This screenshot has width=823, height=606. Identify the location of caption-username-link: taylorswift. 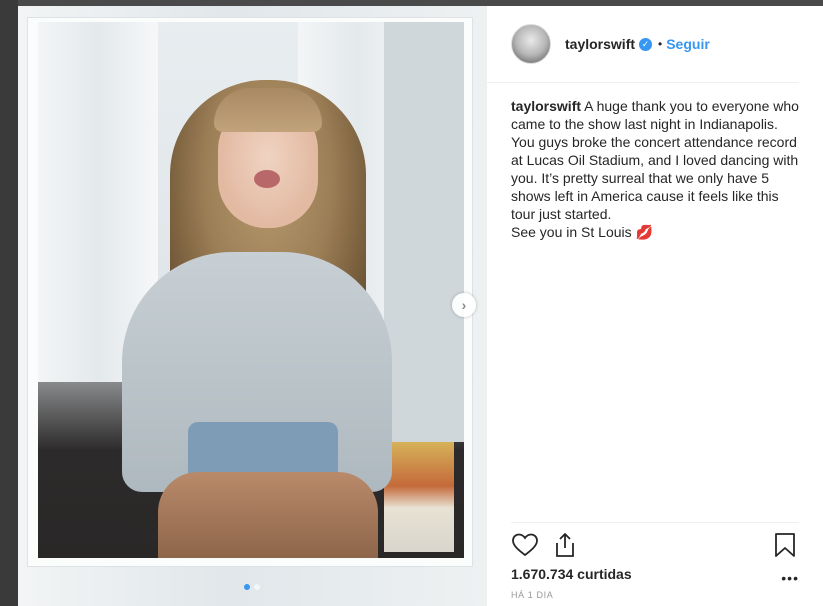
(546, 106).